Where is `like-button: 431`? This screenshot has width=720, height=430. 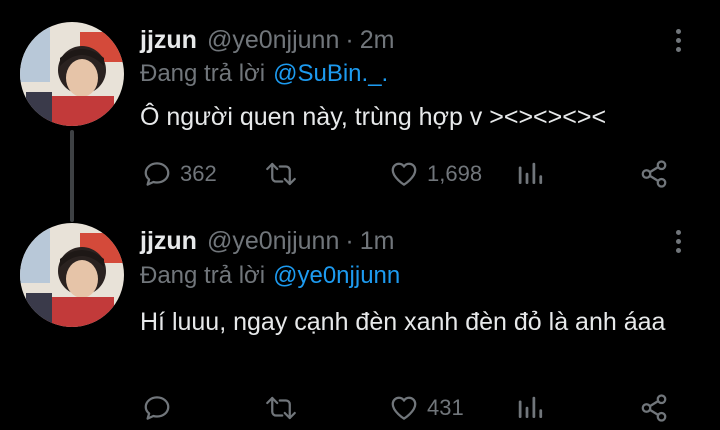 like-button: 431 is located at coordinates (426, 408).